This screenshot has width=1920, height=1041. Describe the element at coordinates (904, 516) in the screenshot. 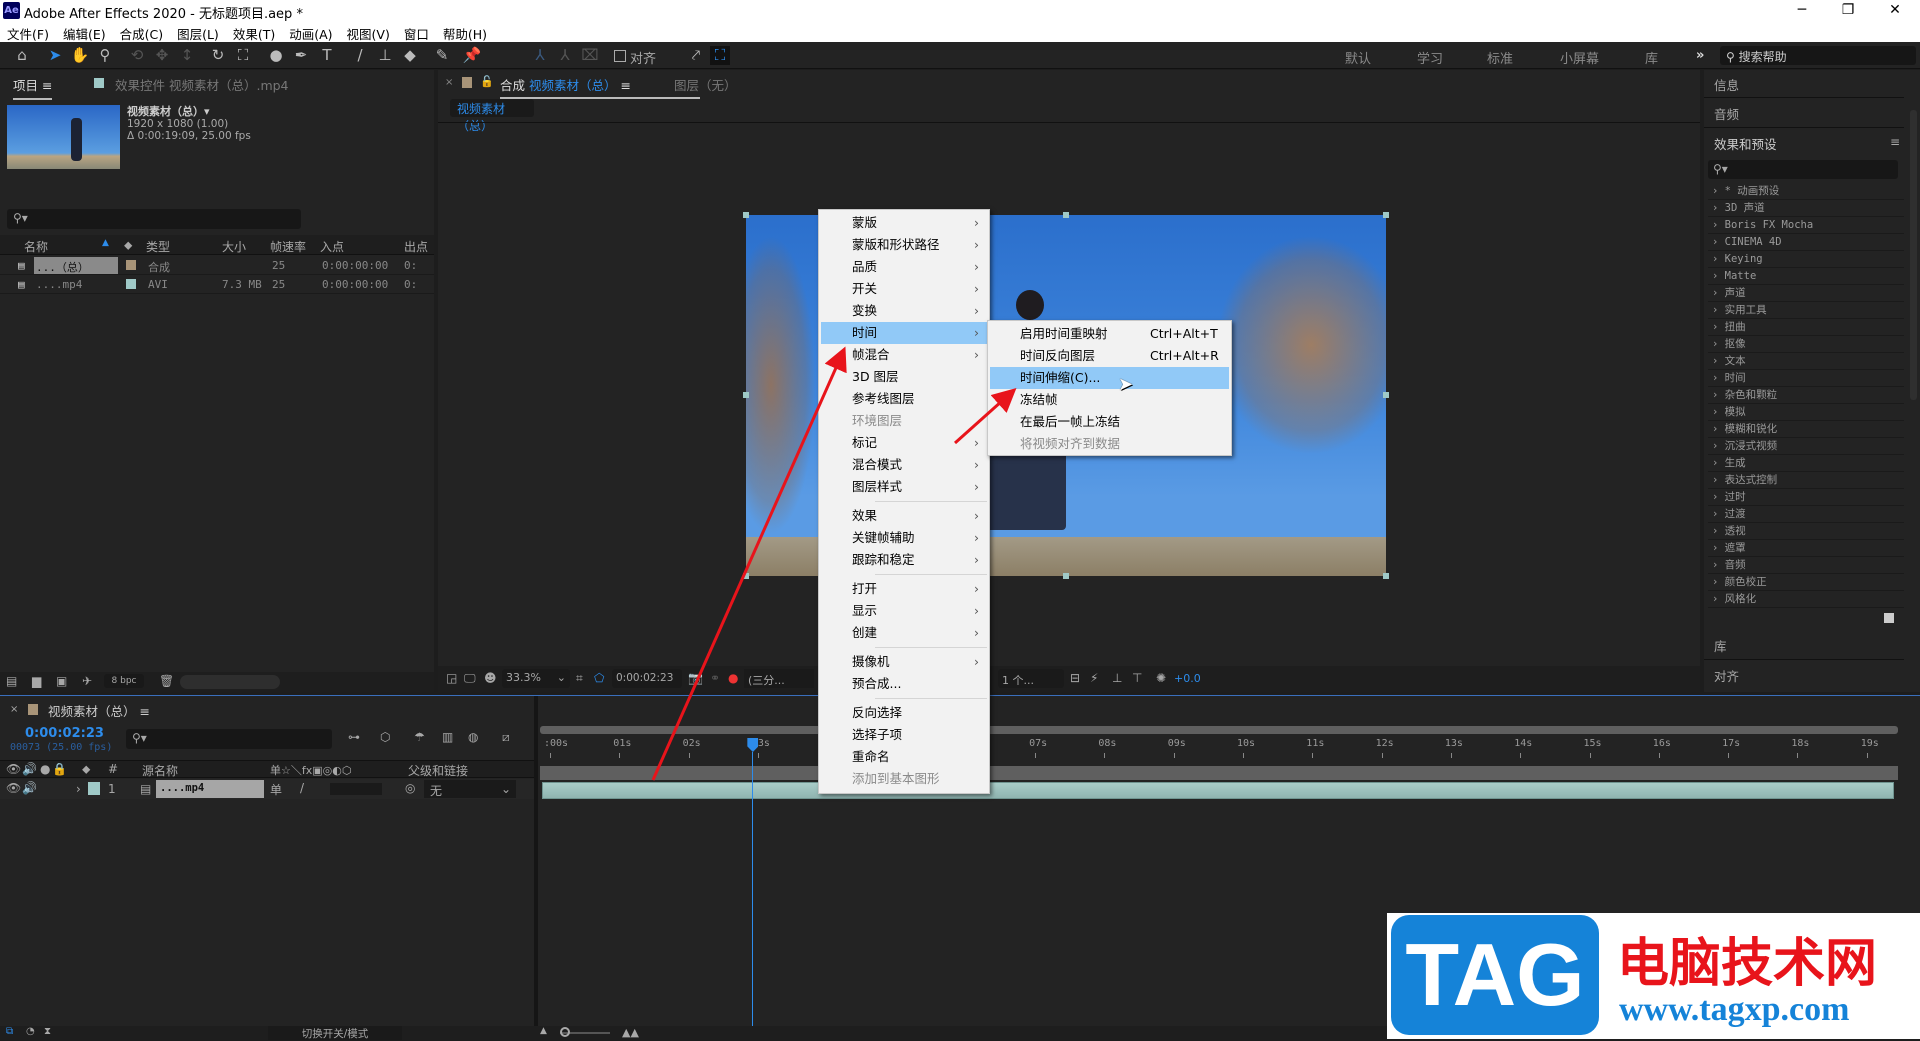

I see `context-menu-item: 效果 ›` at that location.